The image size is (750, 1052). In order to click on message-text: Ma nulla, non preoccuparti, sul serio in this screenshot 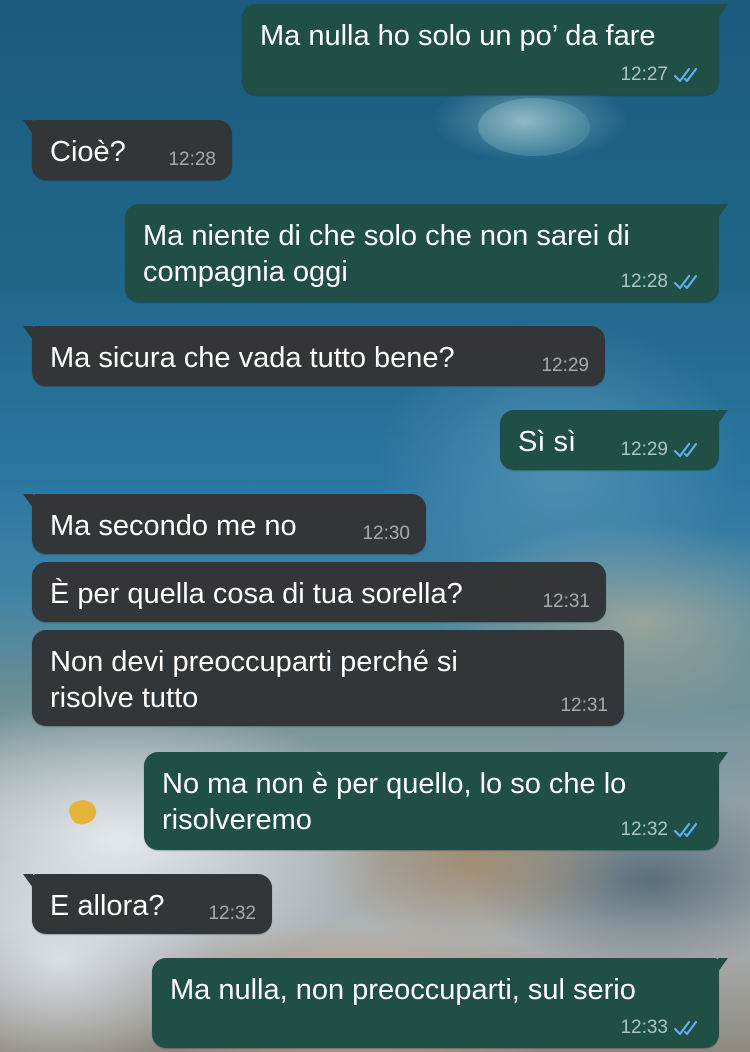, I will do `click(403, 990)`.